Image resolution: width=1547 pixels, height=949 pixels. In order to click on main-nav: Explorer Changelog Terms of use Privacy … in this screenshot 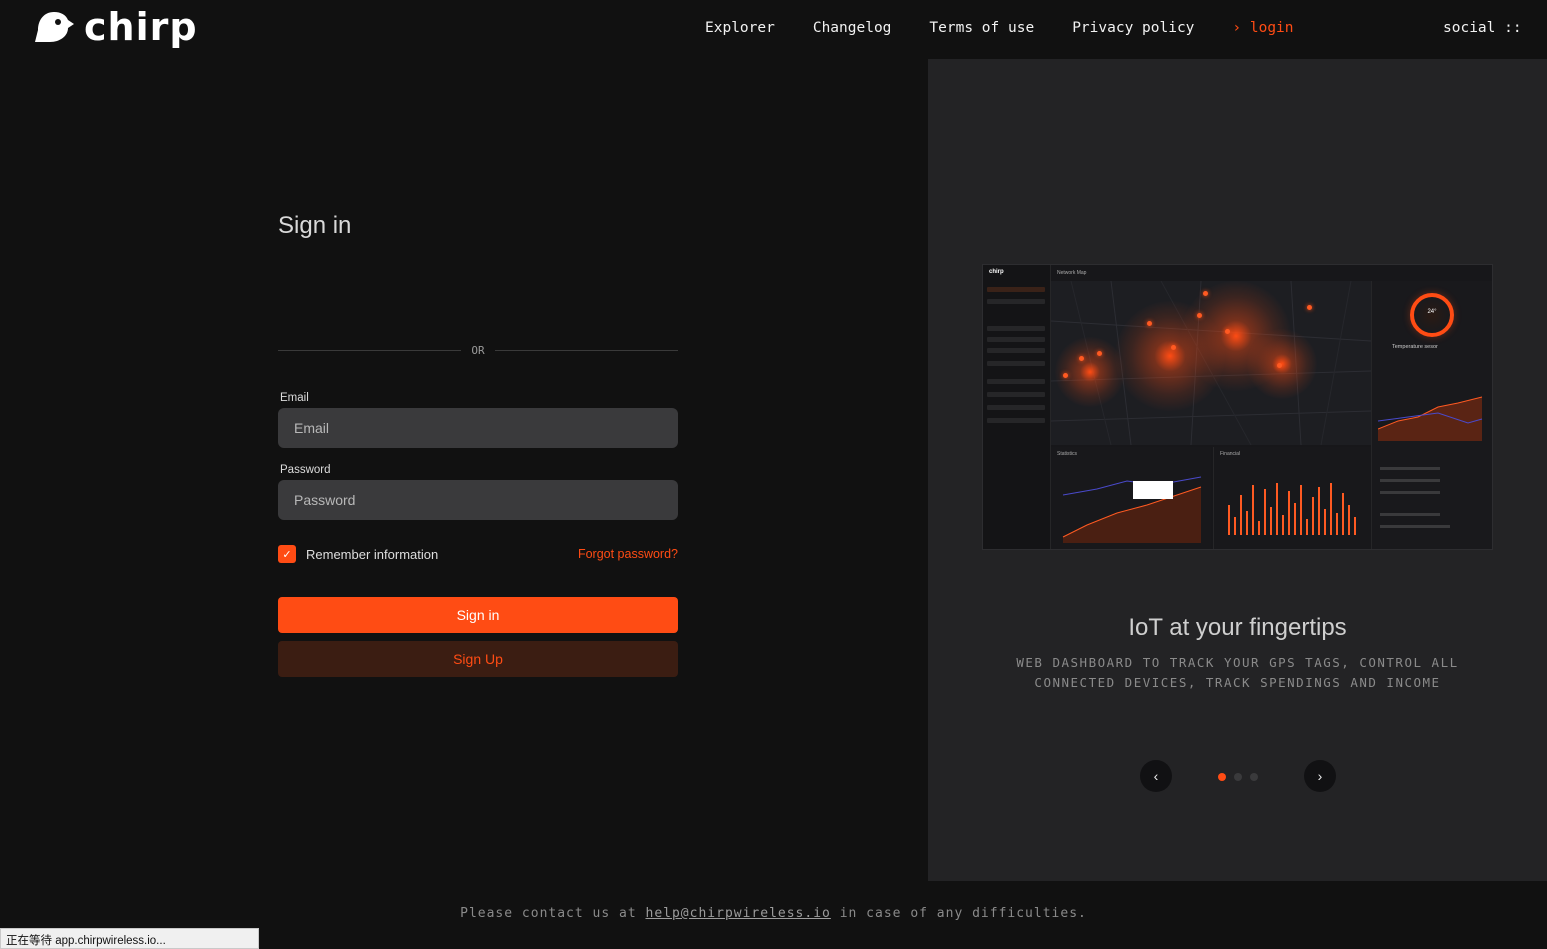, I will do `click(999, 28)`.